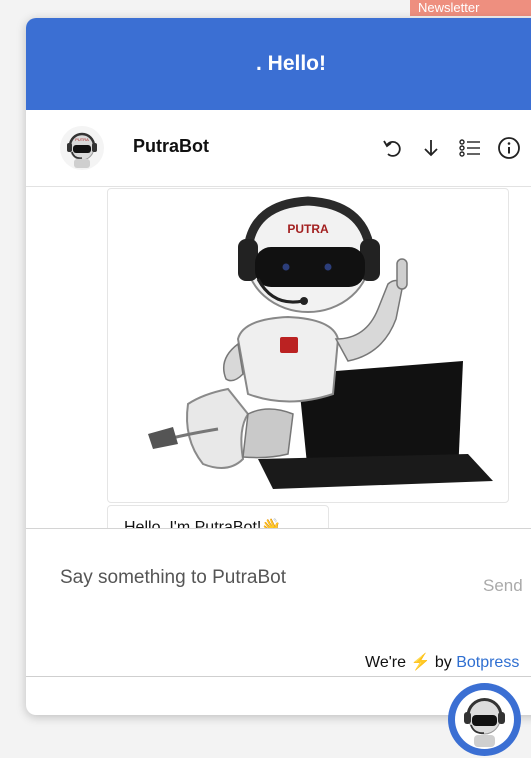 This screenshot has width=531, height=758. What do you see at coordinates (308, 229) in the screenshot?
I see `helmet-label: PUTRA` at bounding box center [308, 229].